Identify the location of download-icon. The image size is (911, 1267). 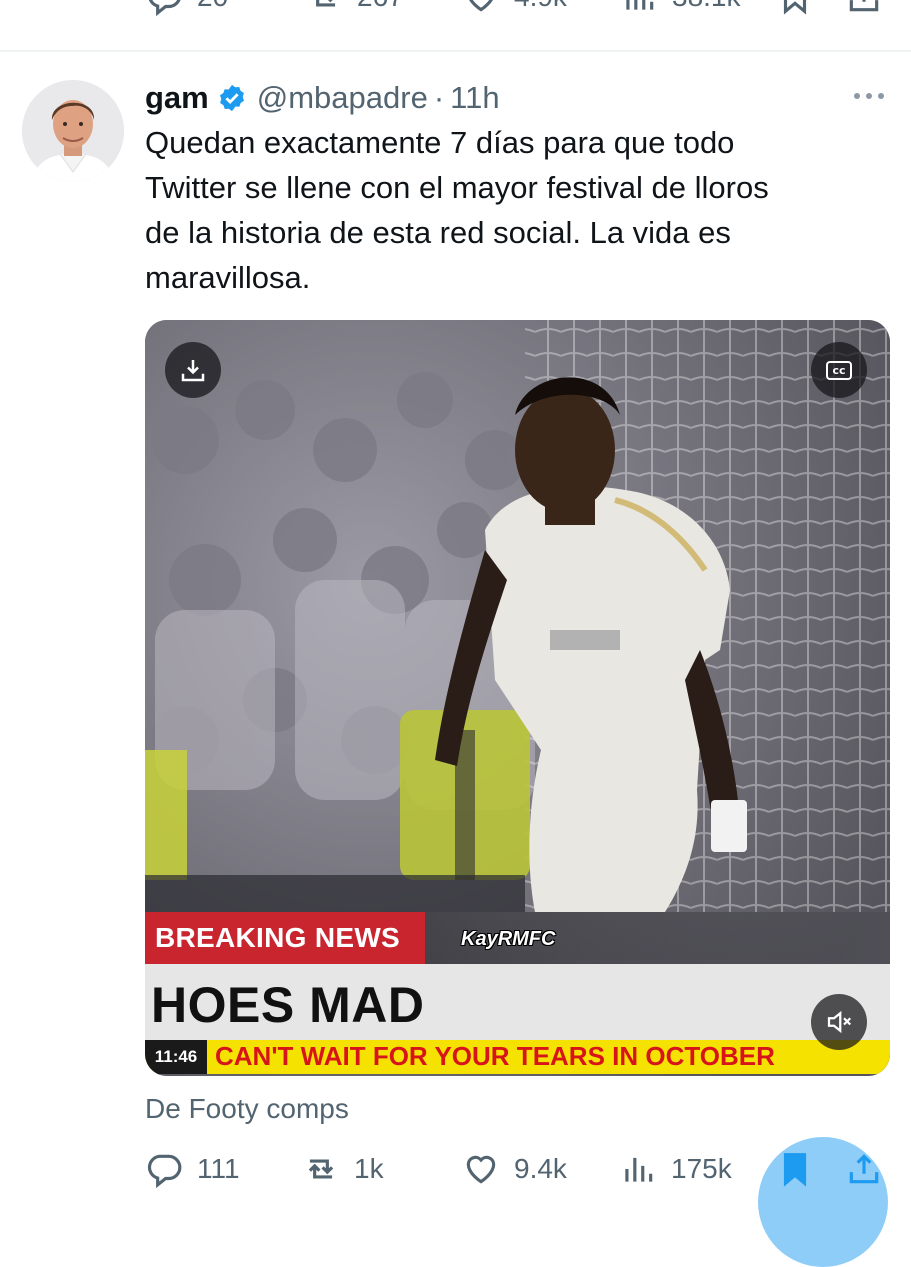
(193, 371).